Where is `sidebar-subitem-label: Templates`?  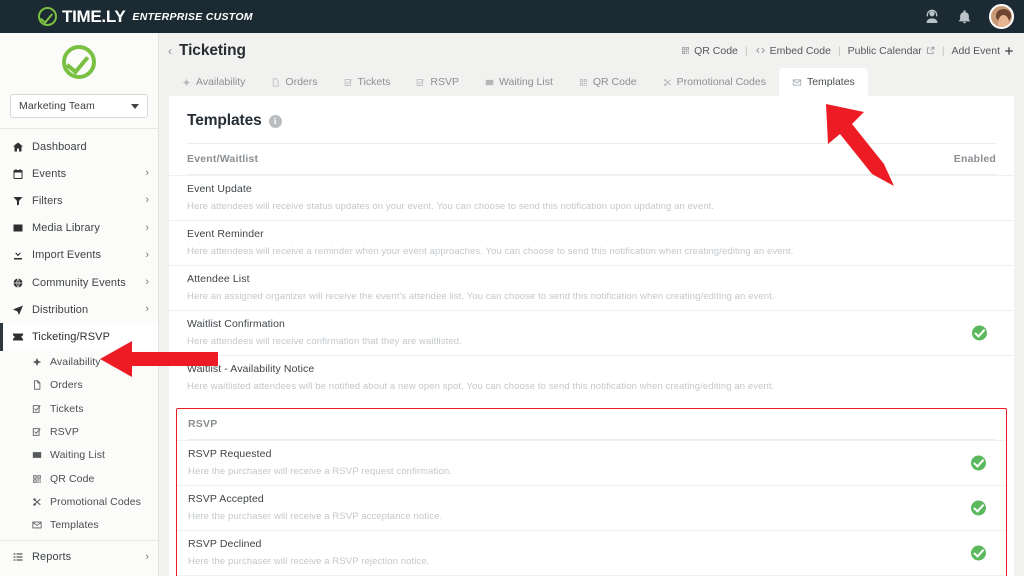
sidebar-subitem-label: Templates is located at coordinates (74, 525).